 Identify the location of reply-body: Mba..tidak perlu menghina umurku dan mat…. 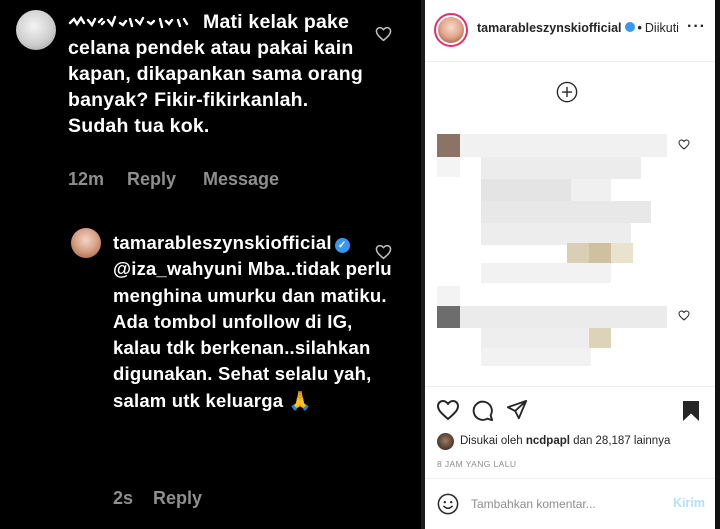
(252, 334).